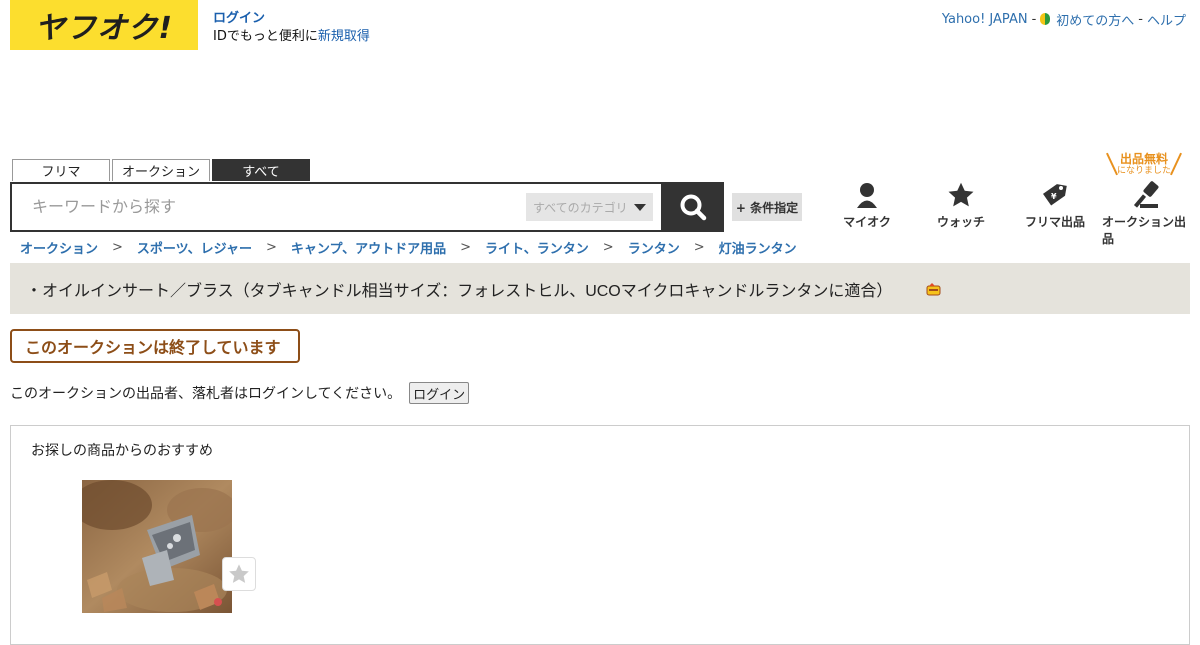 Image resolution: width=1200 pixels, height=645 pixels. I want to click on search-input, so click(278, 208).